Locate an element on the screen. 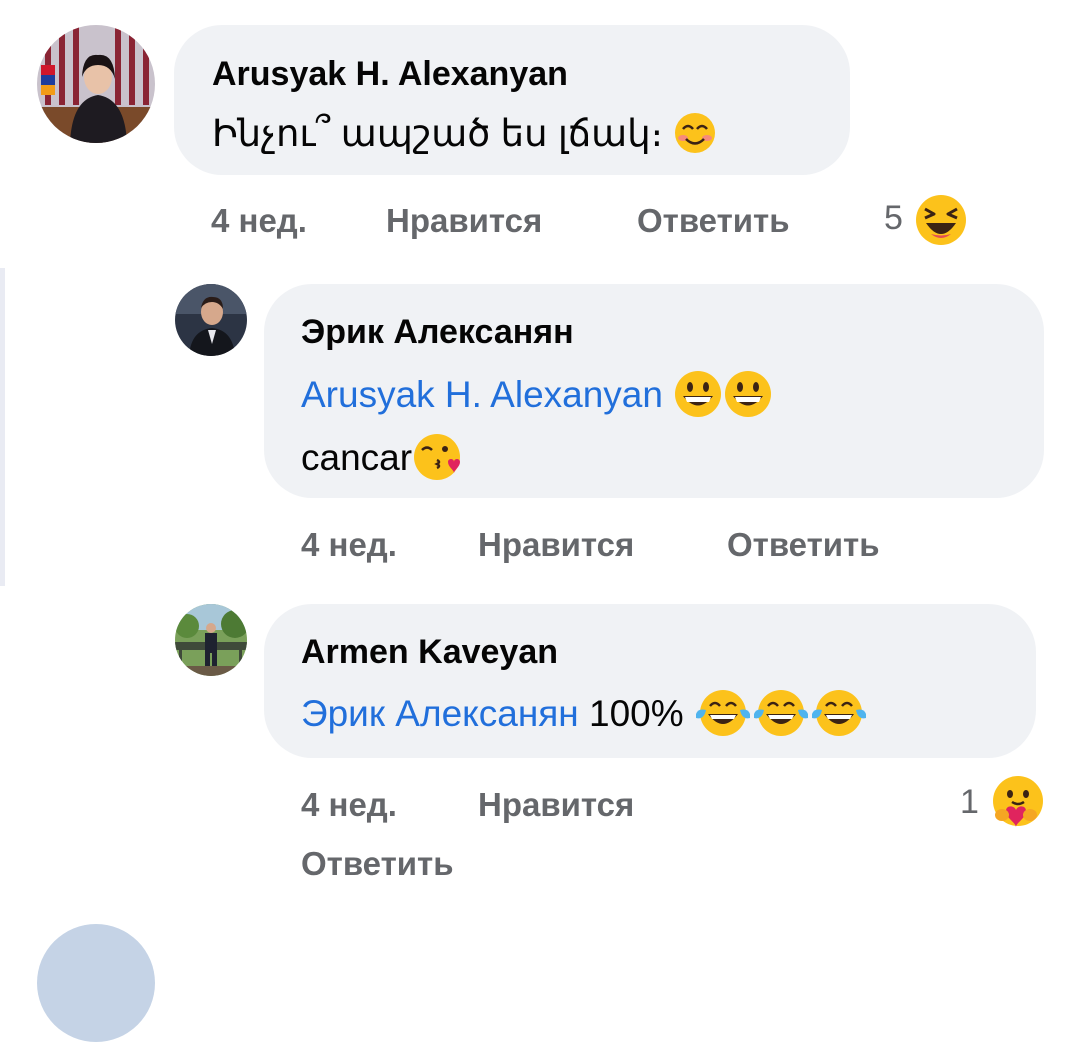 The height and width of the screenshot is (1042, 1080). avatar-next is located at coordinates (96, 983).